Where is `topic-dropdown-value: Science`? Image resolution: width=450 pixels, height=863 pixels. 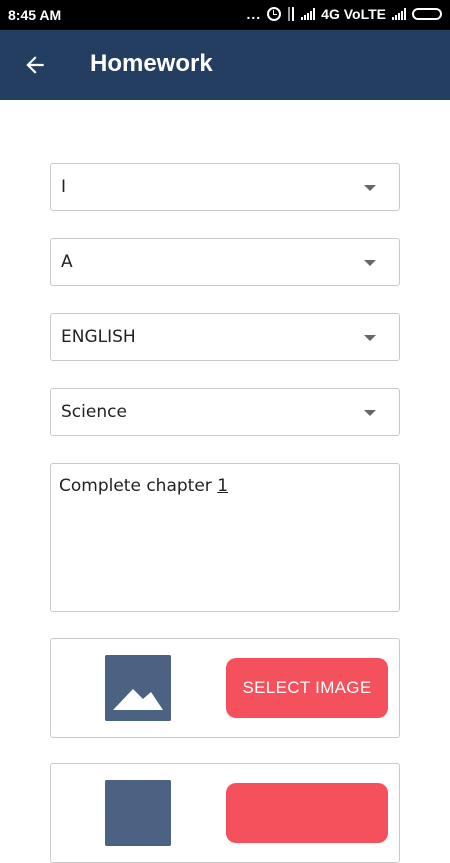
topic-dropdown-value: Science is located at coordinates (94, 412).